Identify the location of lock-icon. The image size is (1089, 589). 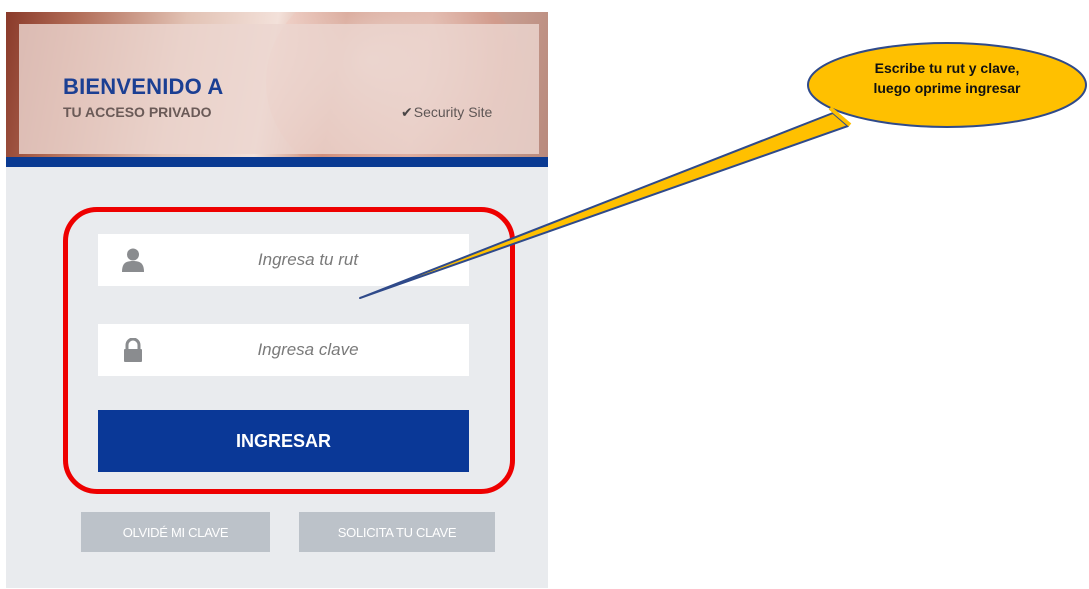
(133, 350).